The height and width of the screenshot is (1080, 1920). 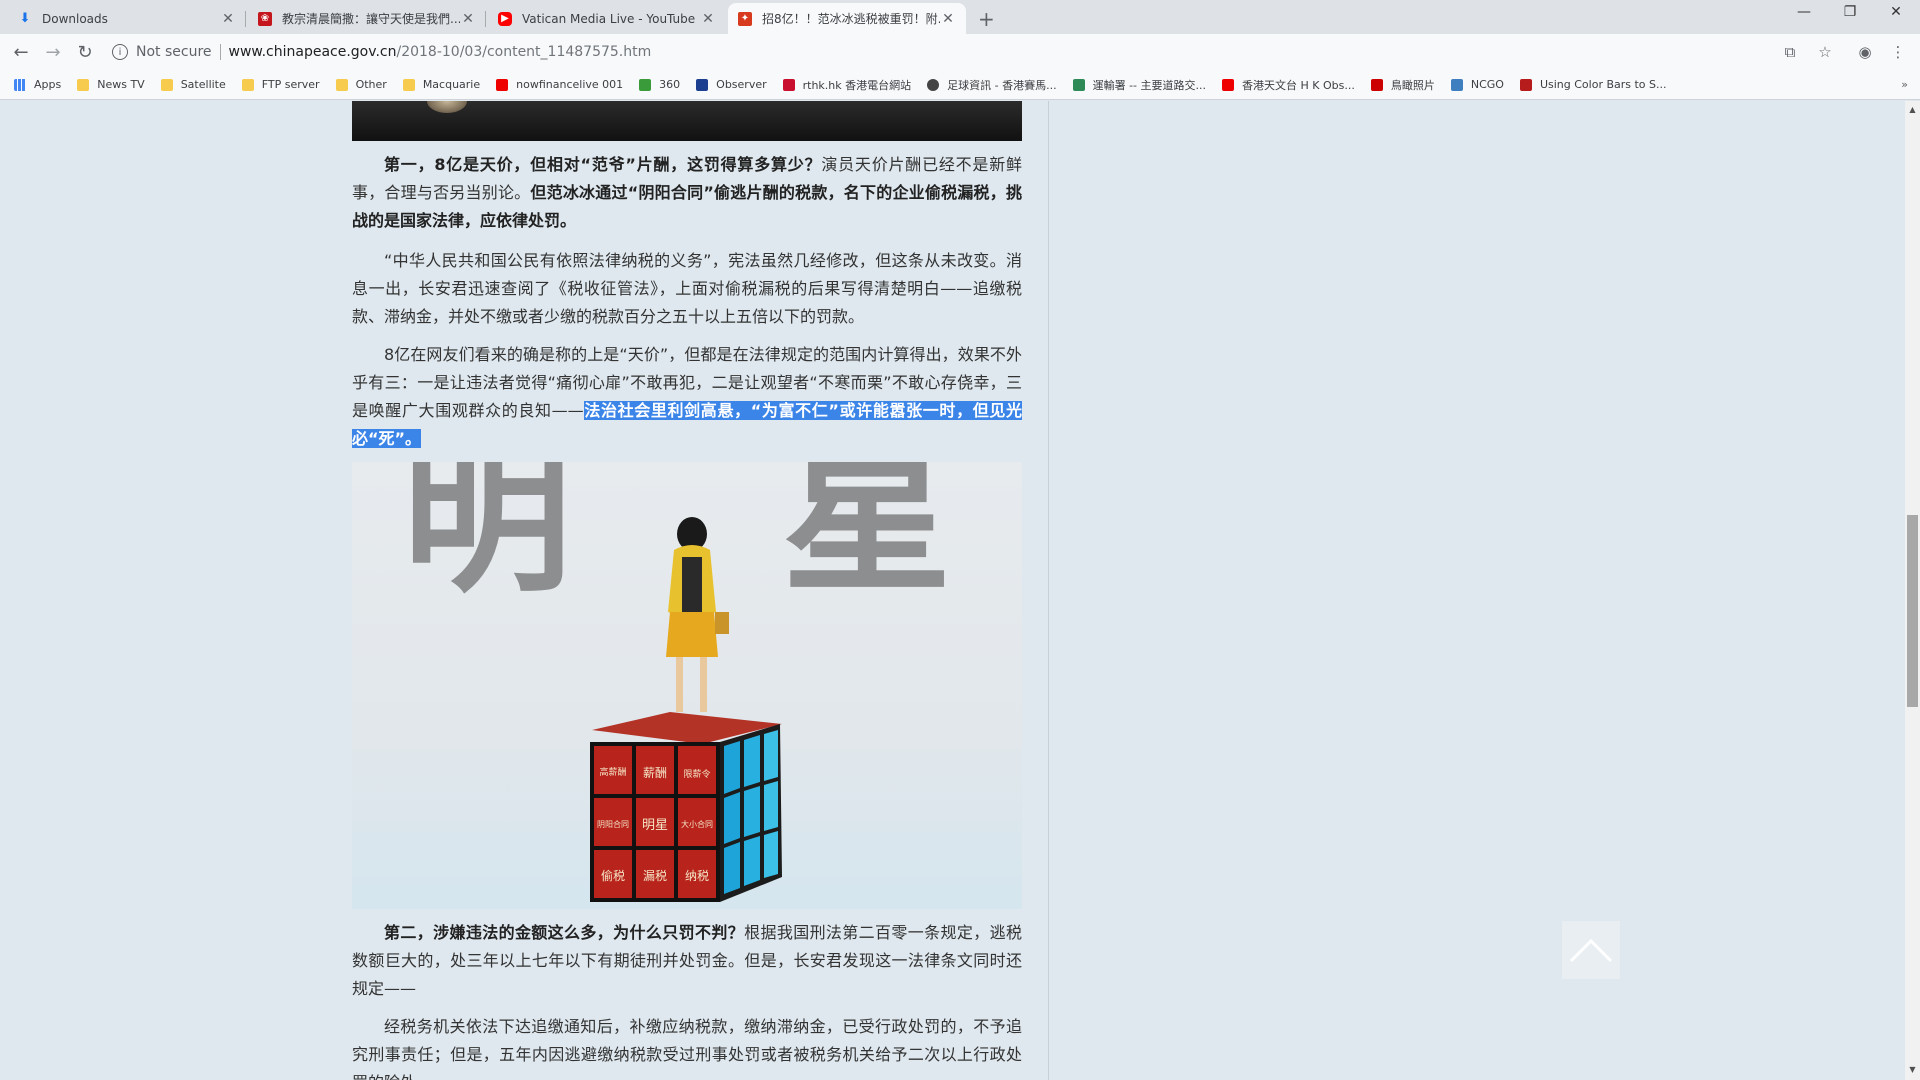 What do you see at coordinates (564, 932) in the screenshot?
I see `paragraph-4-bold: 第二，涉嫌违法的金额这么多，为什么只罚不判？` at bounding box center [564, 932].